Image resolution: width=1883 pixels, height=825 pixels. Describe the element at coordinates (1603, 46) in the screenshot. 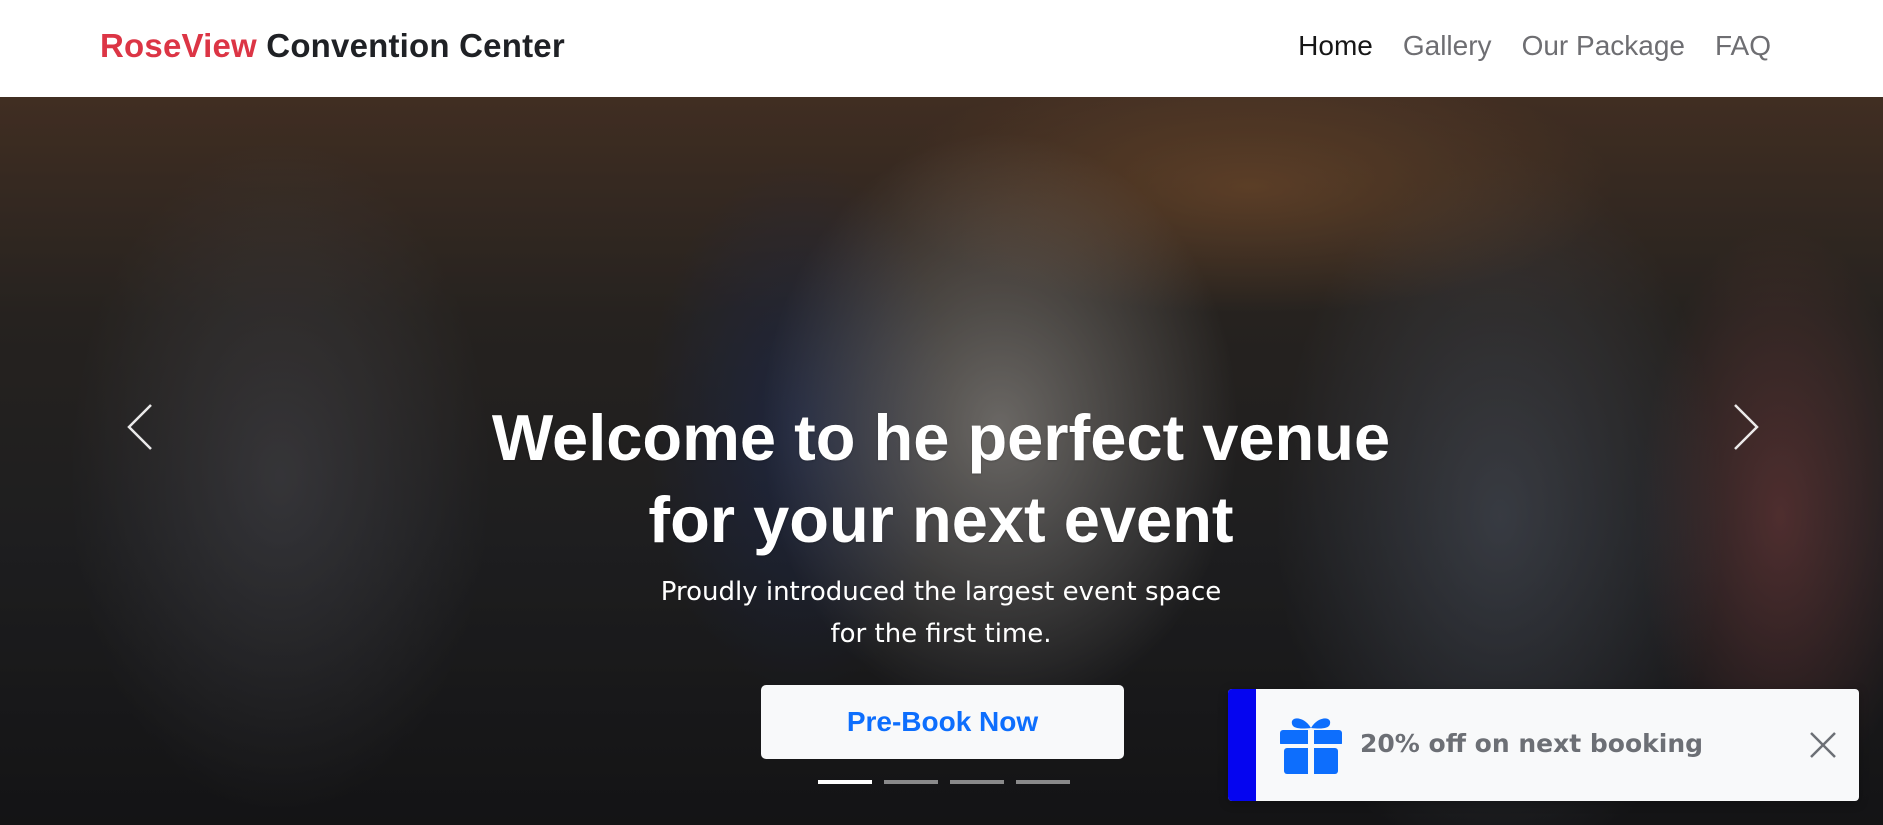

I see `nav-link-our-package: Our Package` at that location.